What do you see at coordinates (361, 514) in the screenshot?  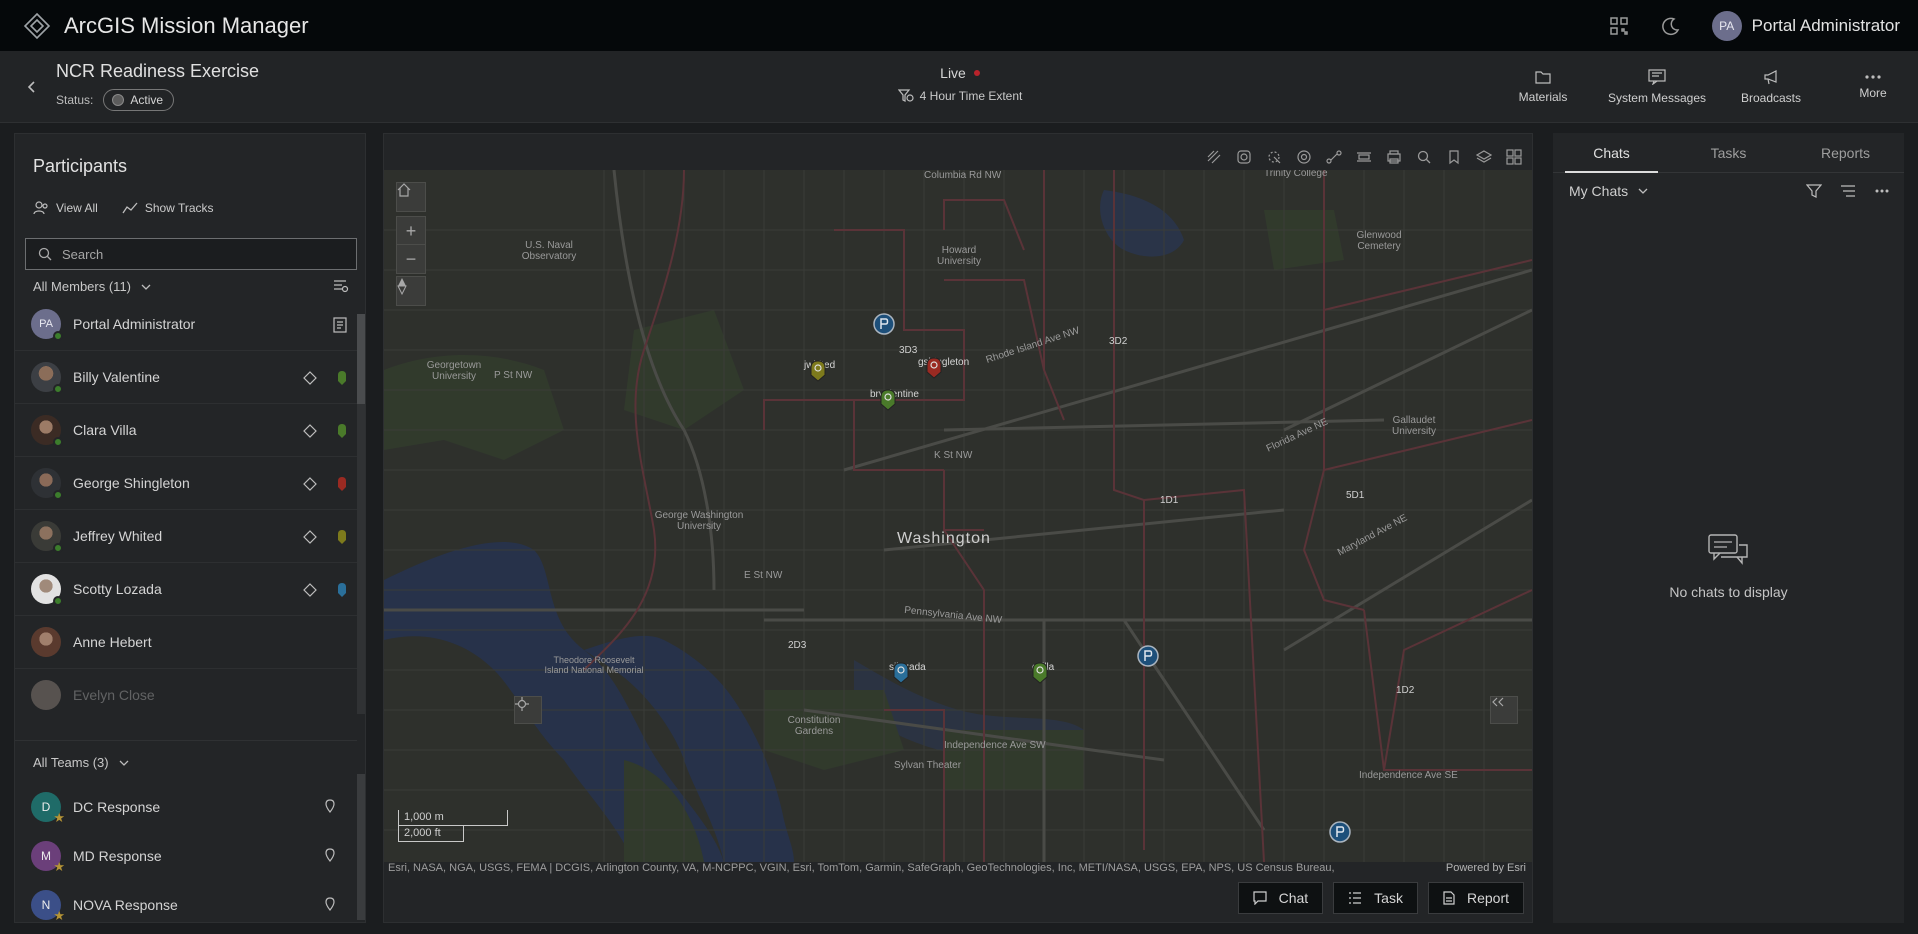 I see `member-list-scrollbar` at bounding box center [361, 514].